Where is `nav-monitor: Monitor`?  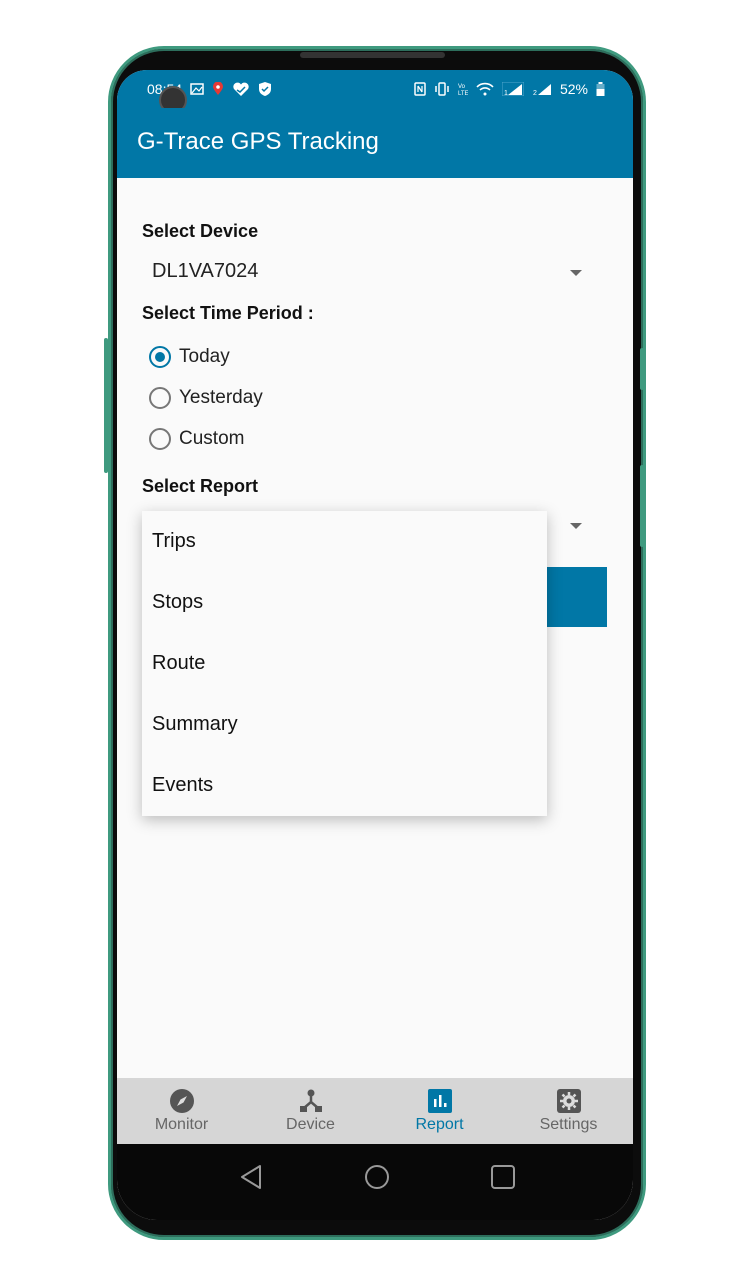 nav-monitor: Monitor is located at coordinates (181, 1111).